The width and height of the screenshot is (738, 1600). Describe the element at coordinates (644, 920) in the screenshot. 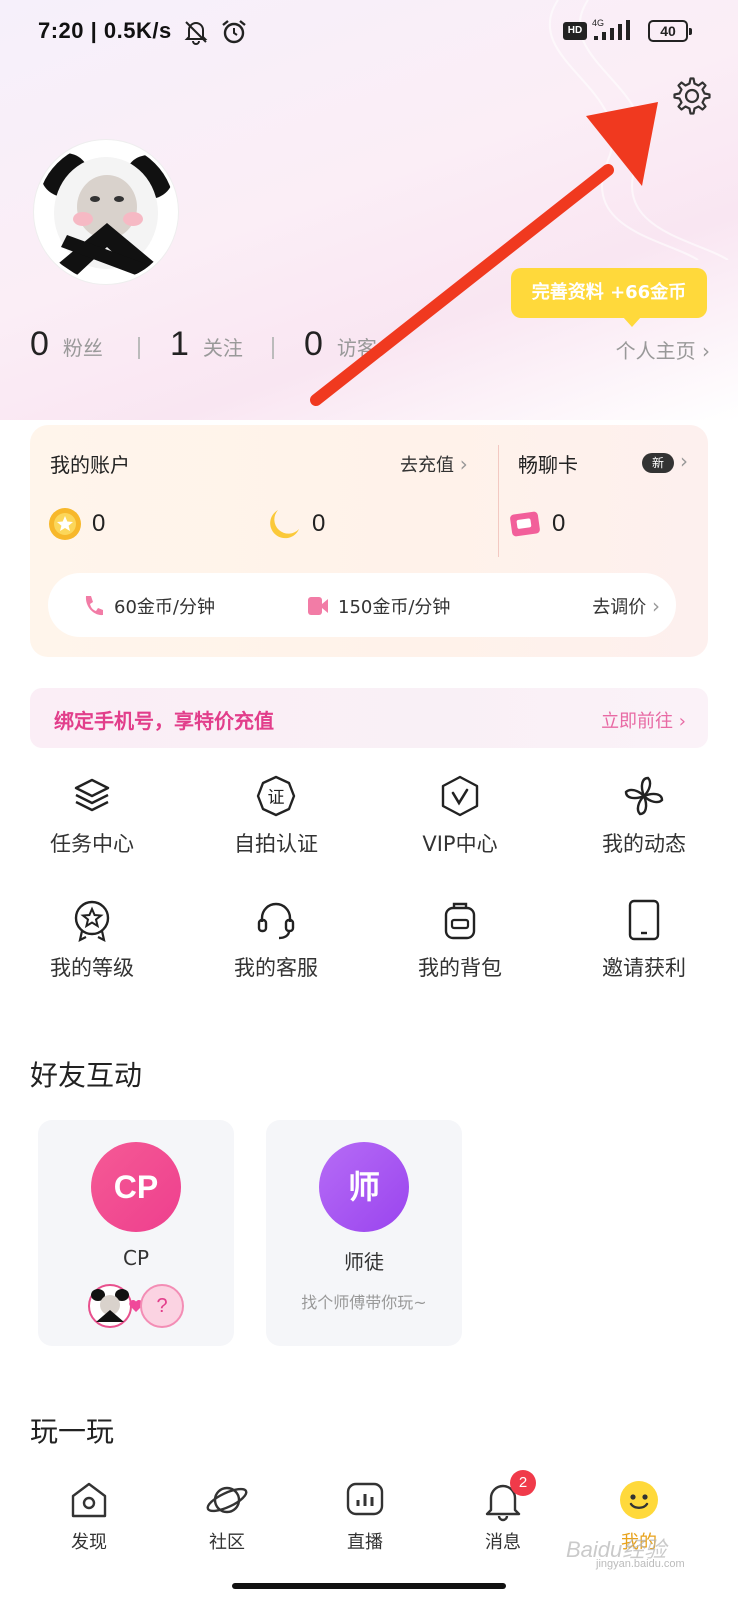

I see `tablet-icon` at that location.